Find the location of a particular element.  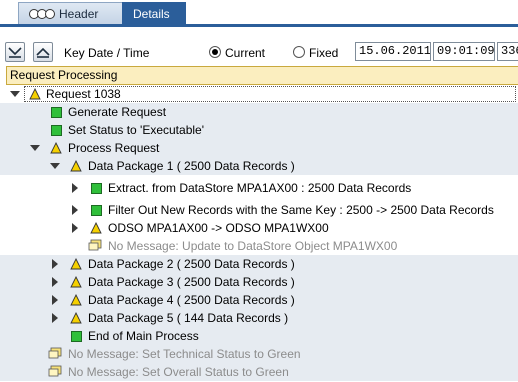

collapse-all-icon is located at coordinates (43, 52).